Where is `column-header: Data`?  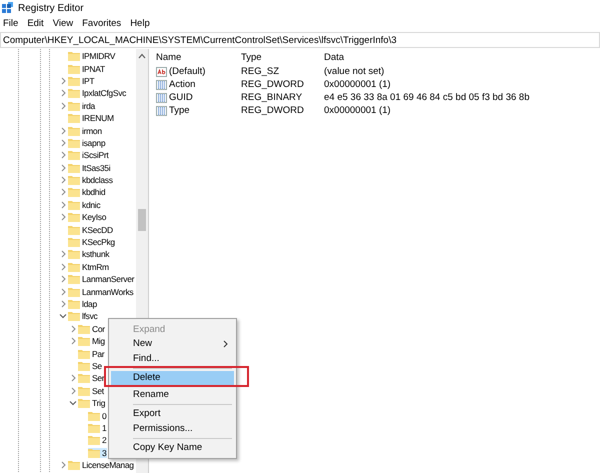
column-header: Data is located at coordinates (425, 57).